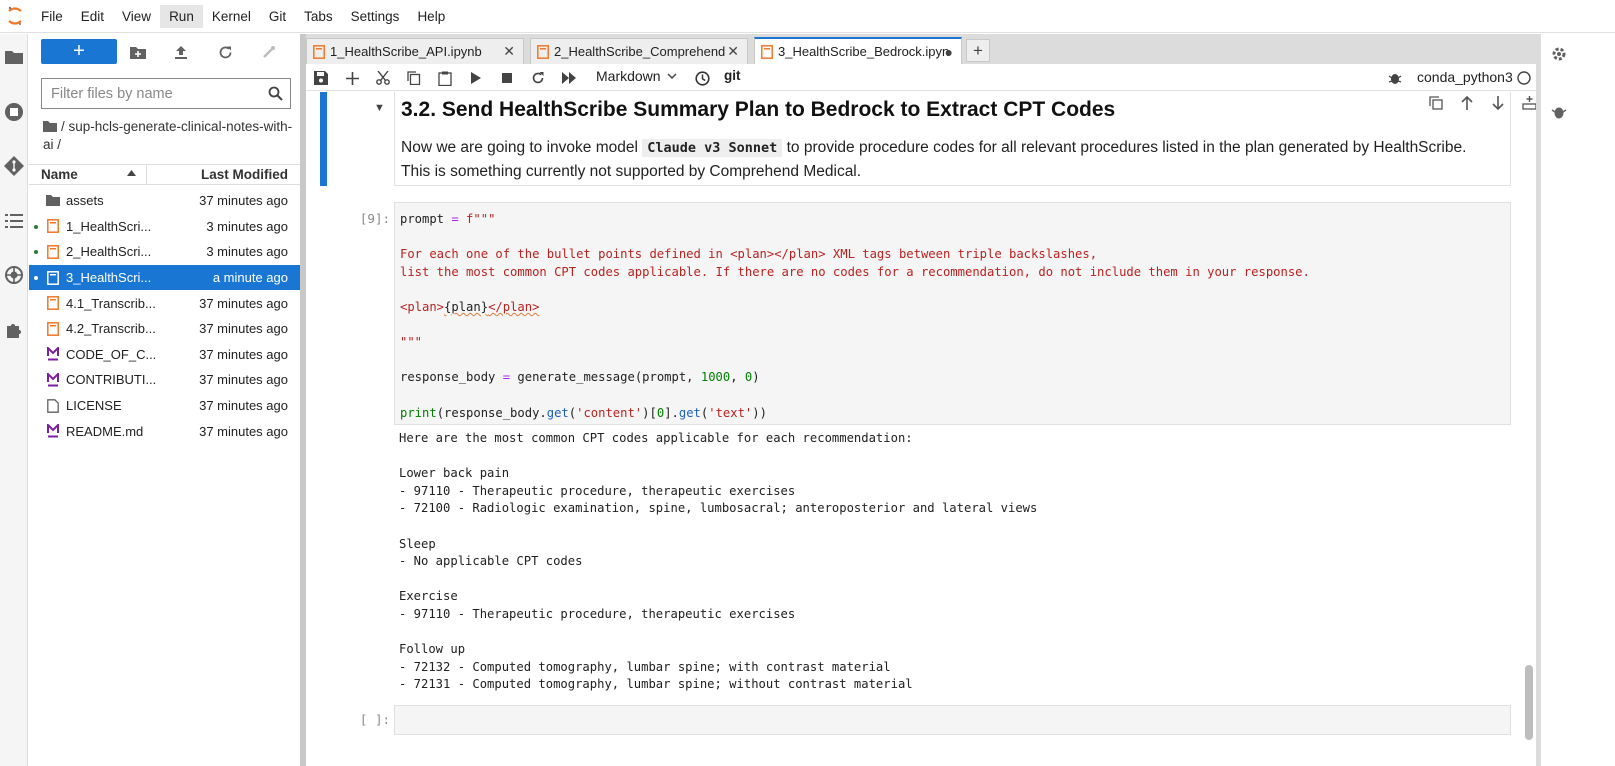  I want to click on debugger-icon, so click(1559, 112).